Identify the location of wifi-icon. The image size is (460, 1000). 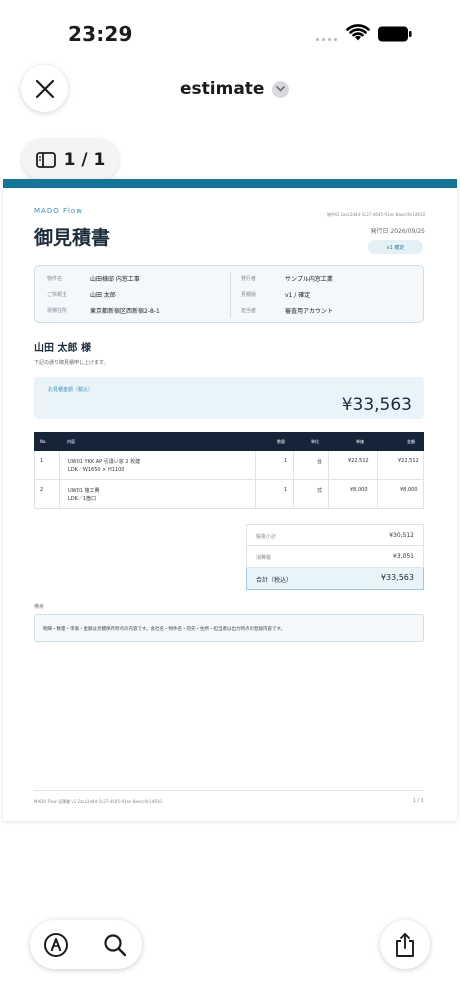
(358, 32).